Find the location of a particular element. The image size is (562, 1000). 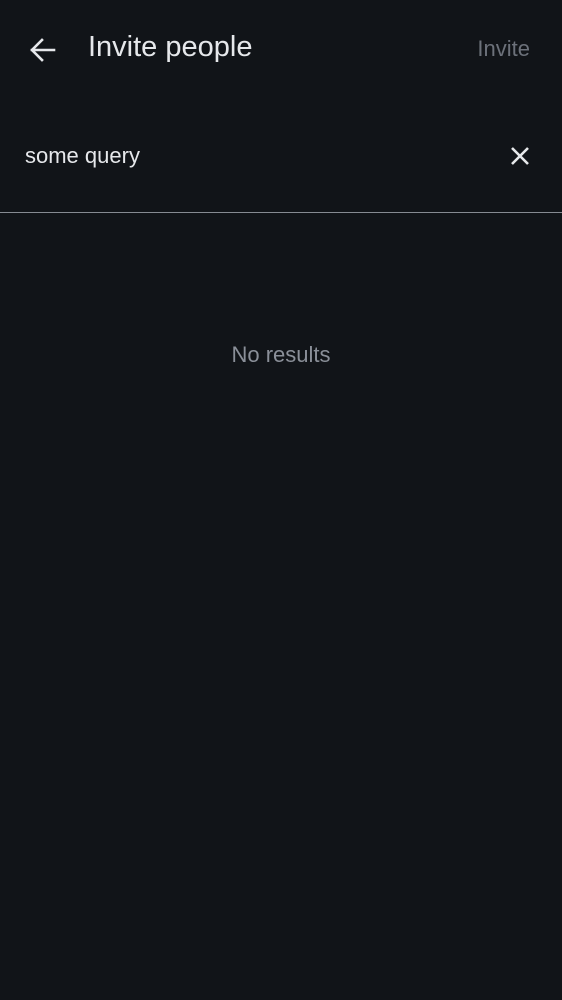

back-button is located at coordinates (43, 50).